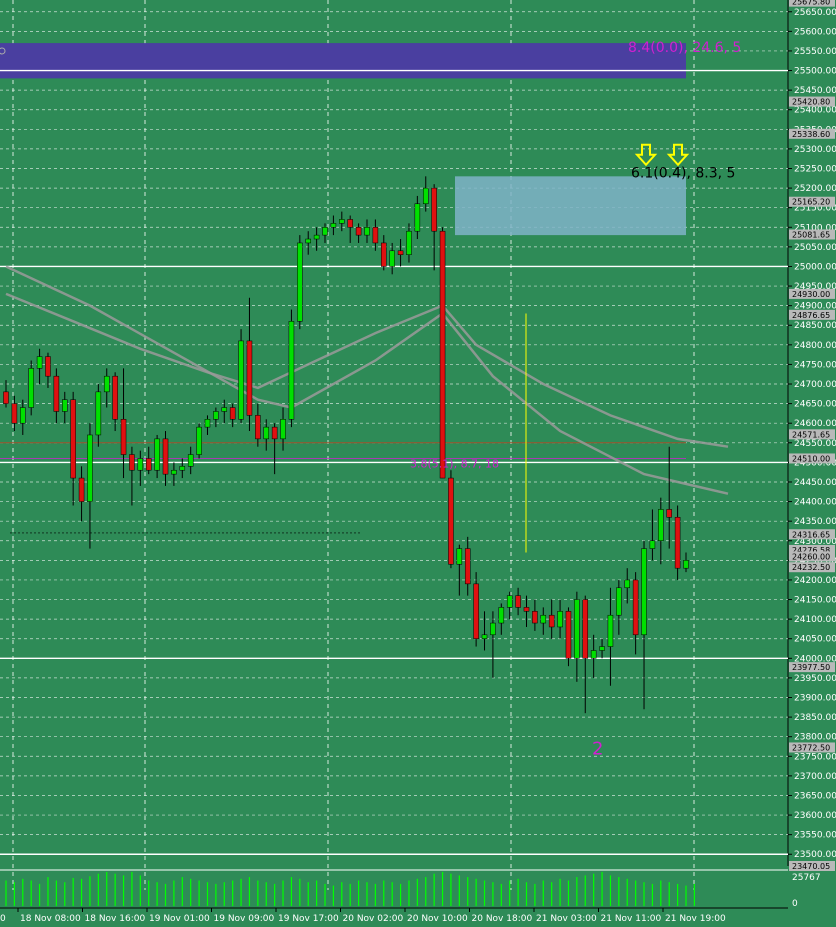 The image size is (836, 927). Describe the element at coordinates (815, 365) in the screenshot. I see `price-tick-label: 24750.00` at that location.